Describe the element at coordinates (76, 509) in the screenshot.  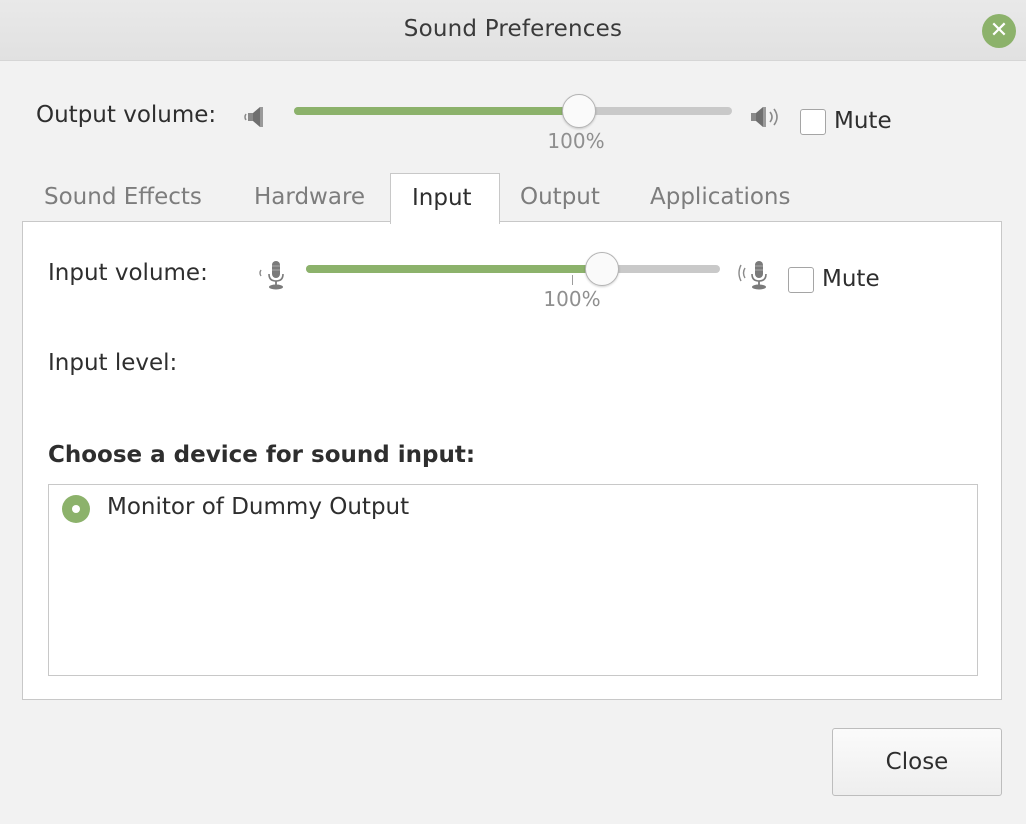
I see `device-radio-selected` at that location.